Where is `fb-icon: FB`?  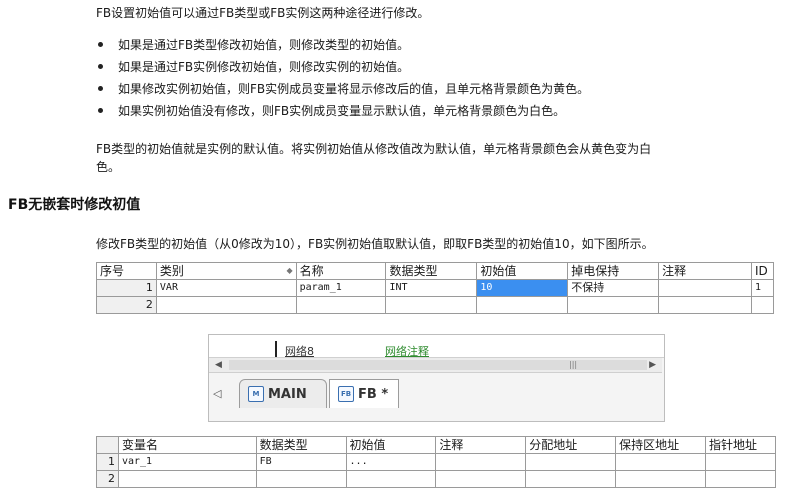
fb-icon: FB is located at coordinates (346, 394).